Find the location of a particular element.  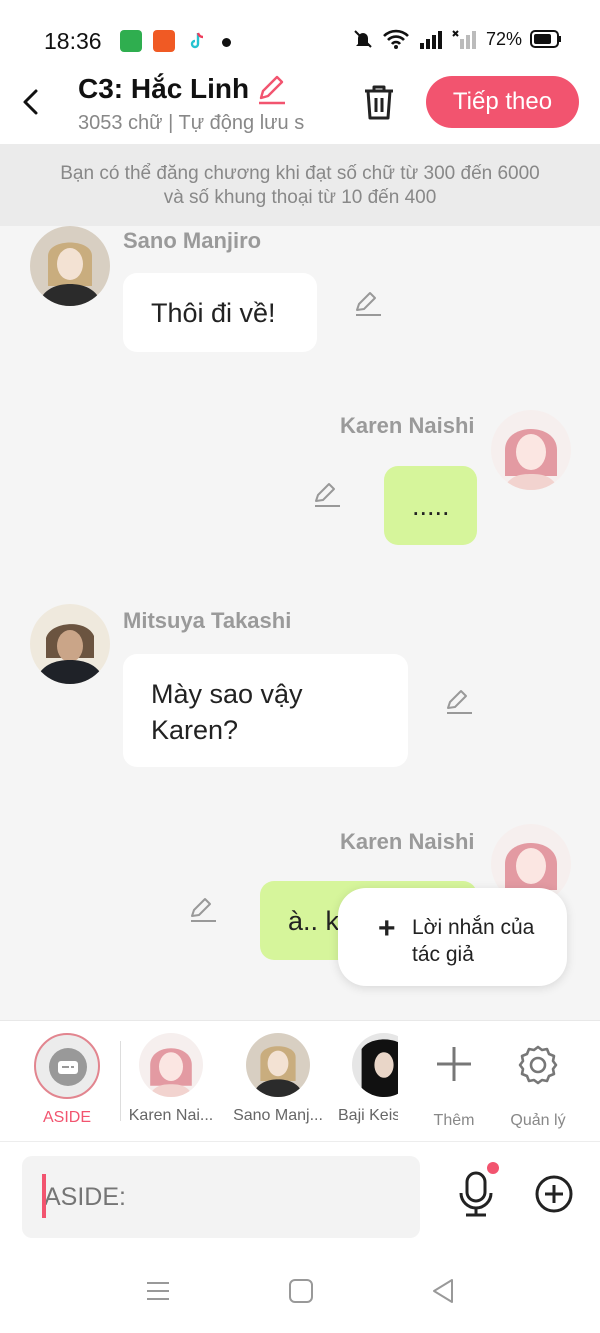

word-count-autosave: 3053 chữ | Tự động lưu s is located at coordinates (191, 123).